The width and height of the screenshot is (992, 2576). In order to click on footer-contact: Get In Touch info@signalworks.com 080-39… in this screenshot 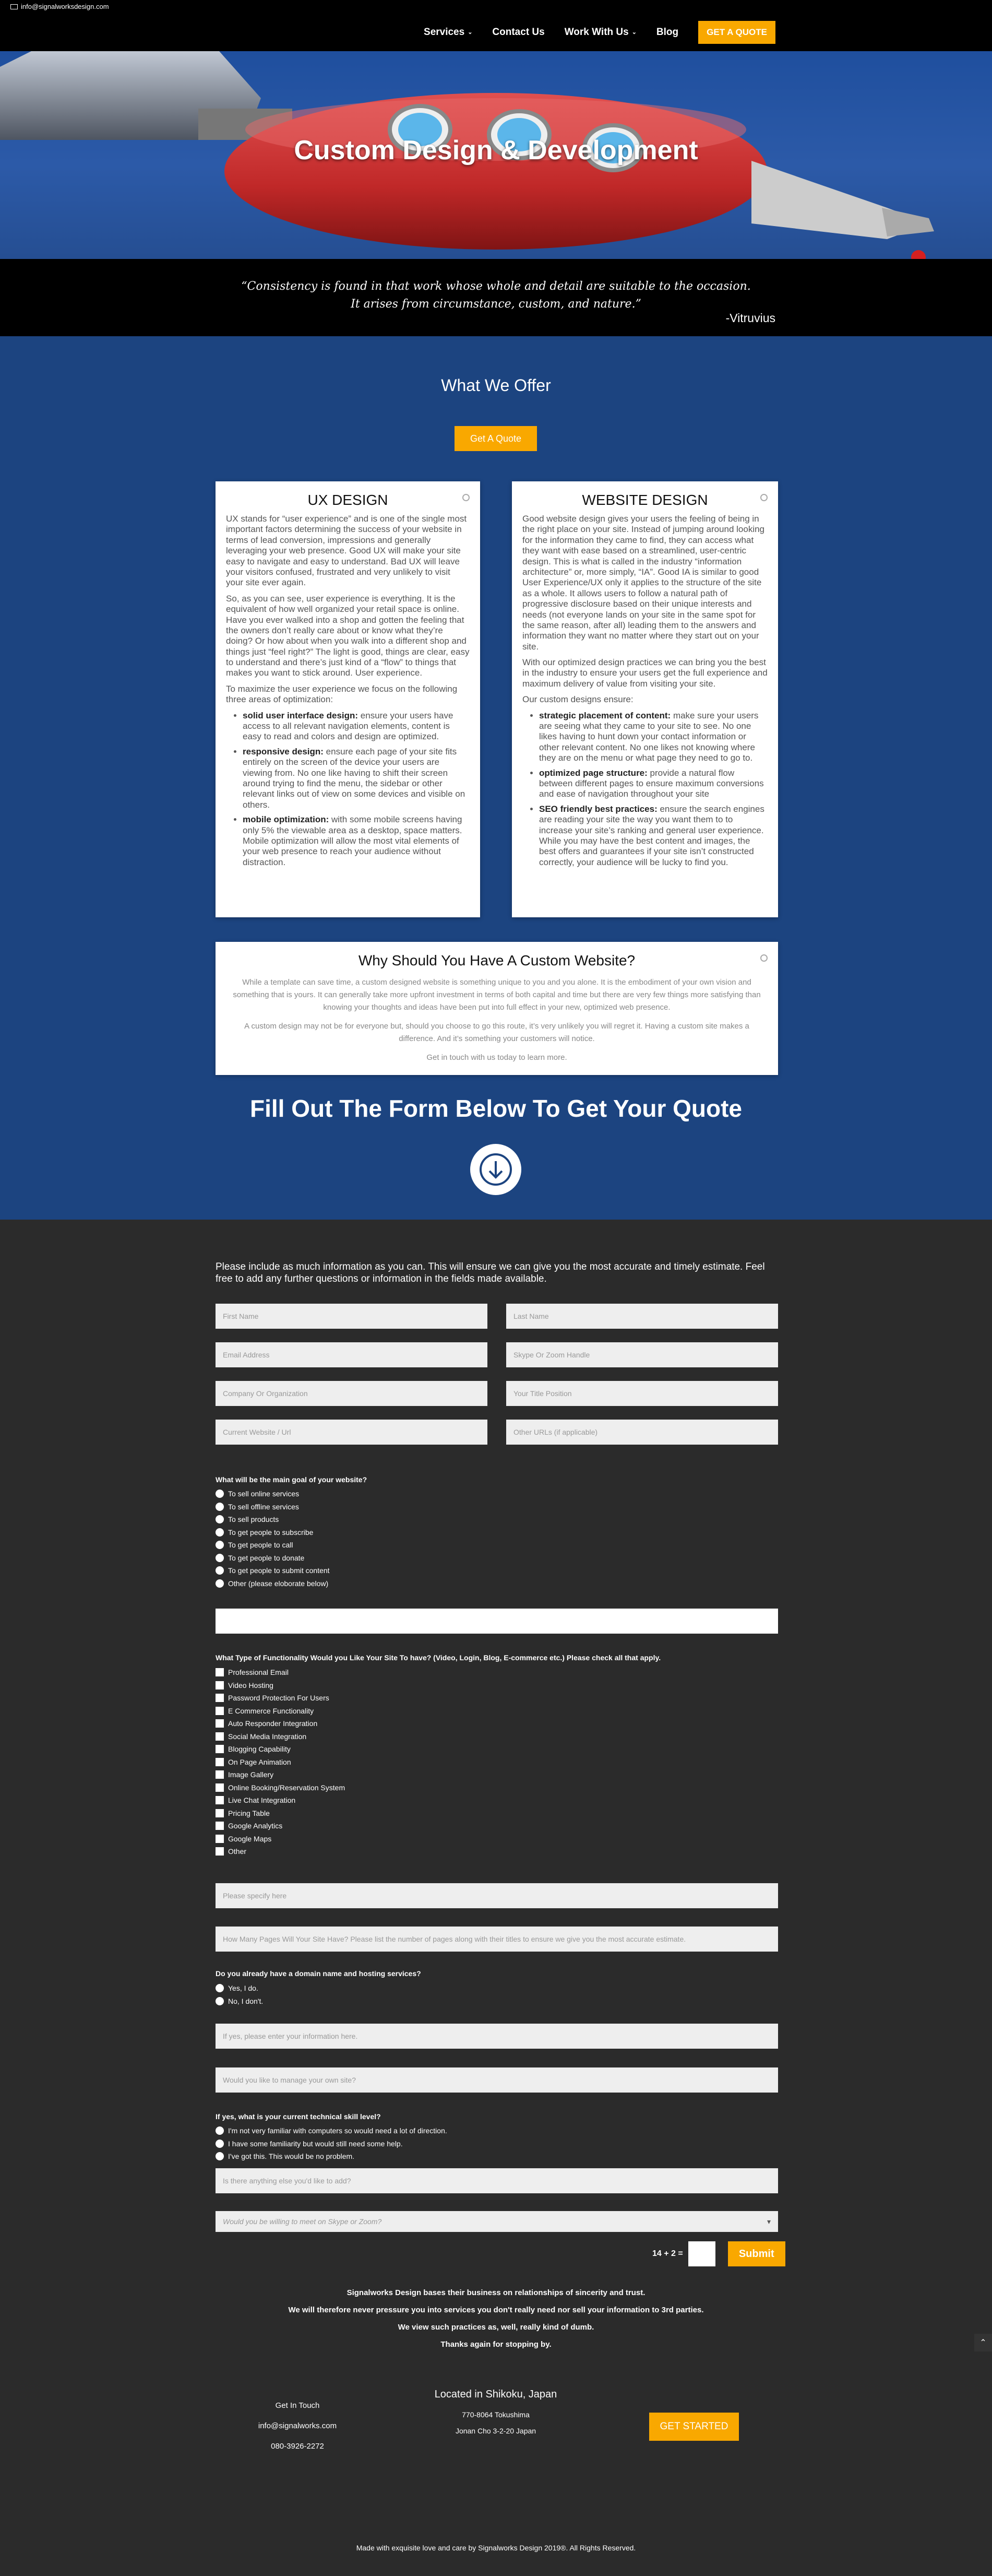, I will do `click(297, 2425)`.